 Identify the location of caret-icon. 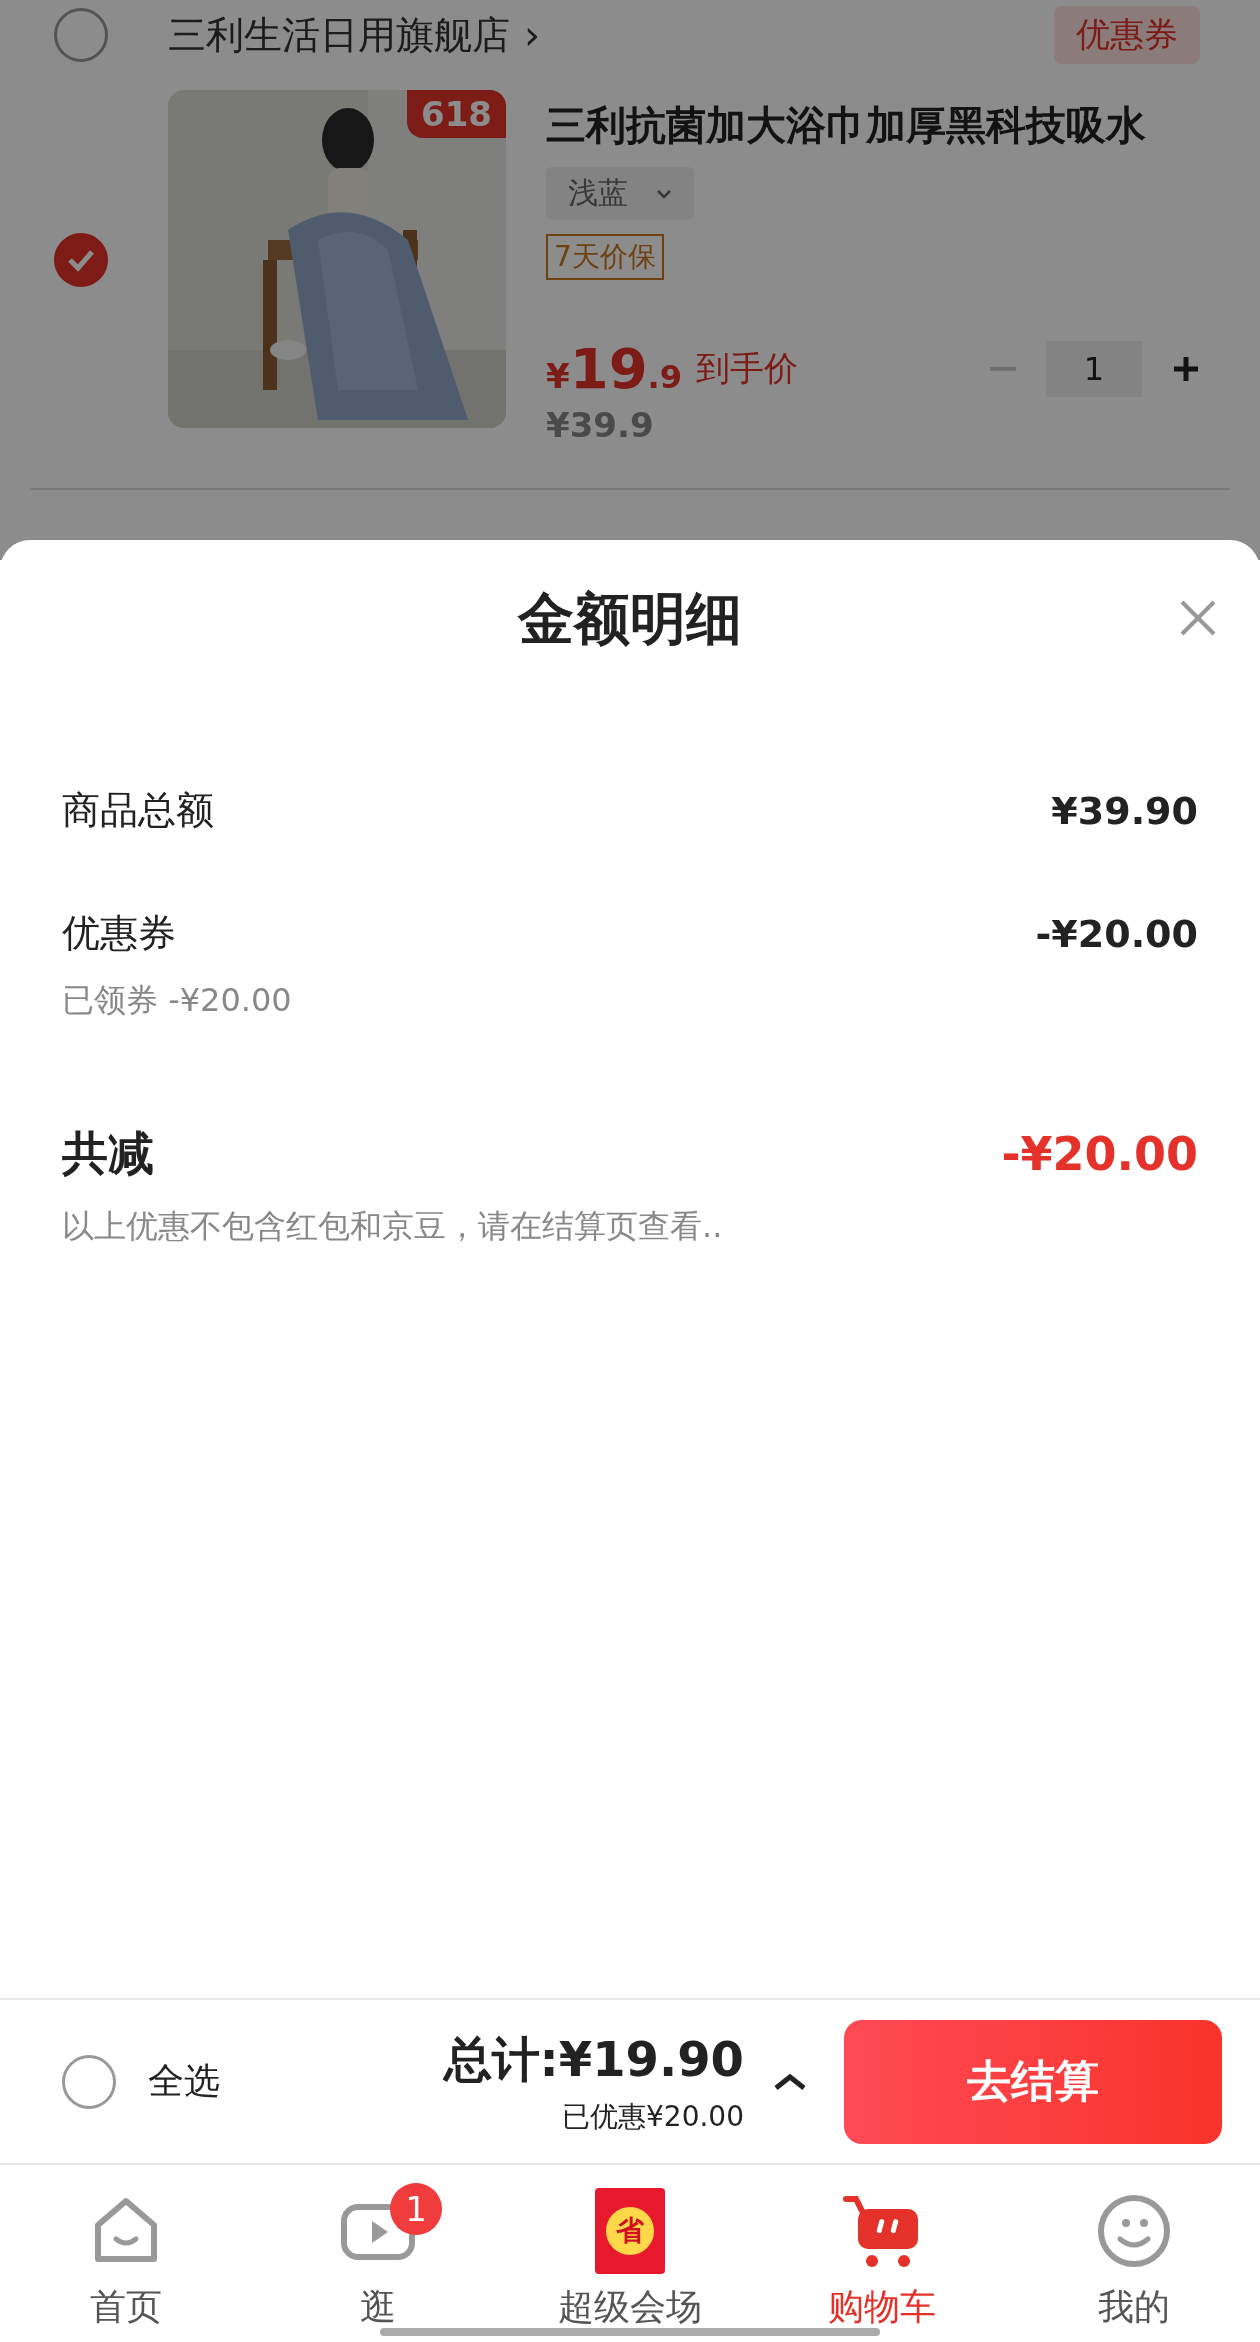
(790, 2081).